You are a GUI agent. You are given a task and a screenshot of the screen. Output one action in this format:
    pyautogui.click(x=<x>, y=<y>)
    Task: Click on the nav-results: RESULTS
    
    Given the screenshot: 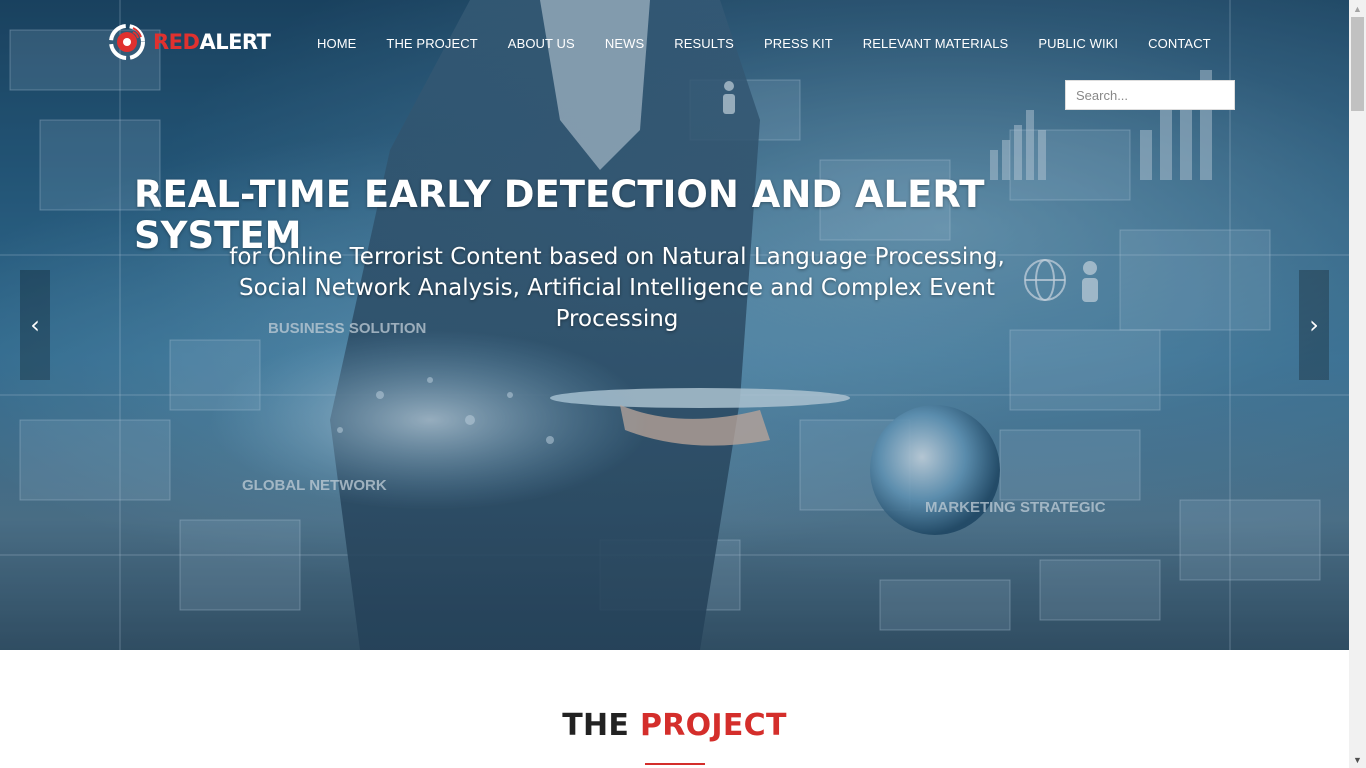 What is the action you would take?
    pyautogui.click(x=704, y=43)
    